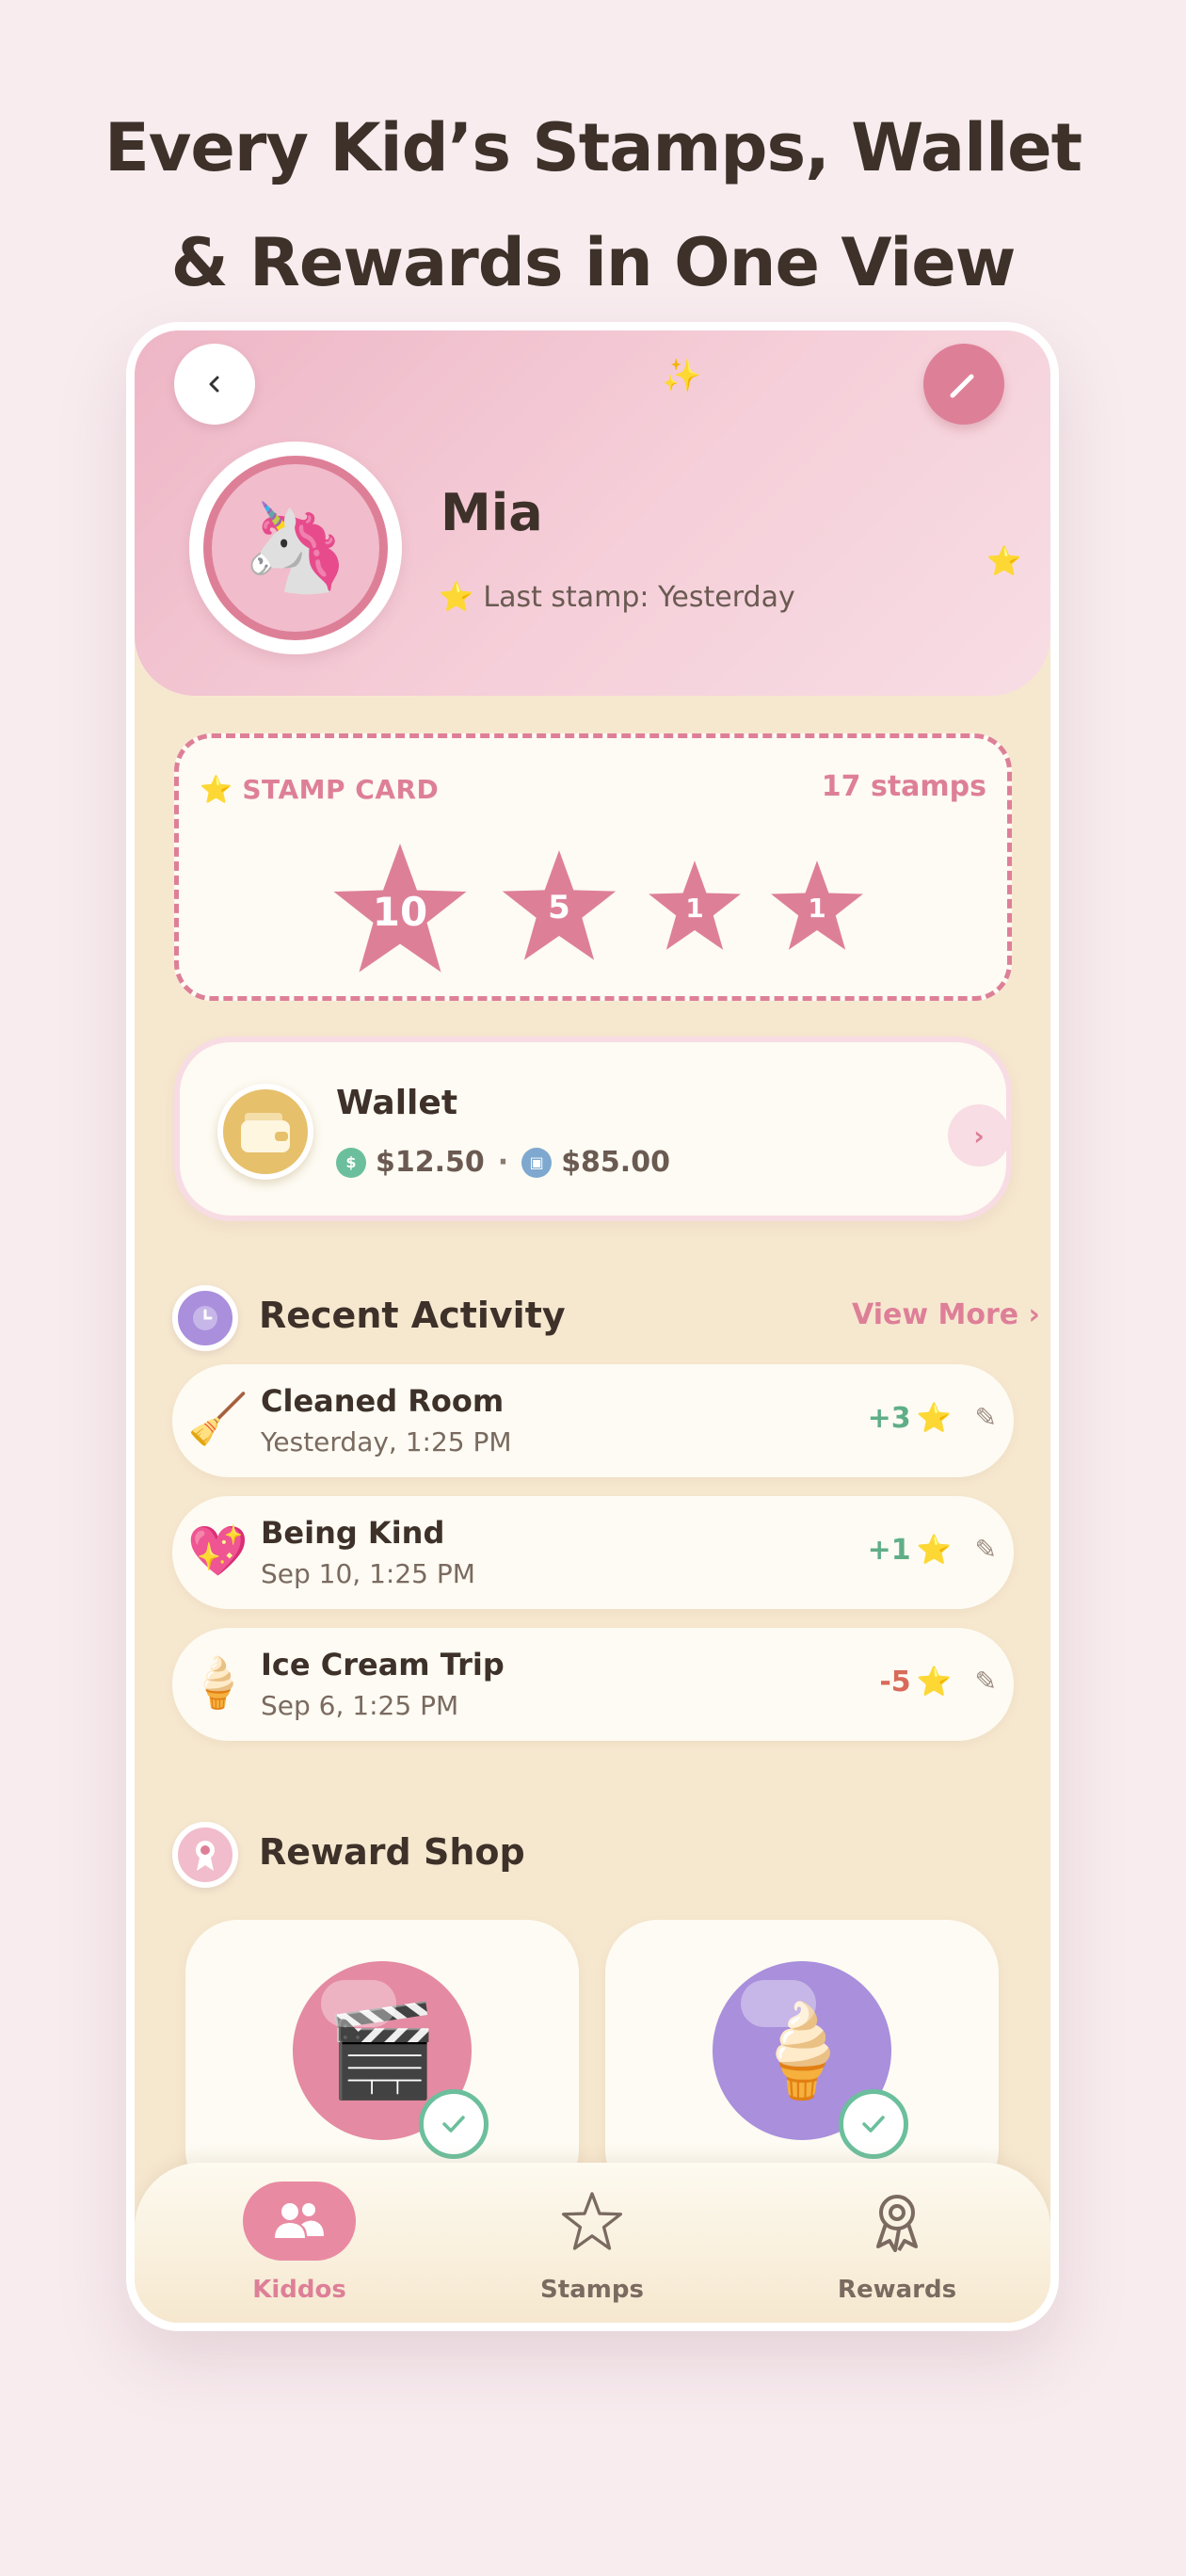  I want to click on star-icon, so click(592, 2221).